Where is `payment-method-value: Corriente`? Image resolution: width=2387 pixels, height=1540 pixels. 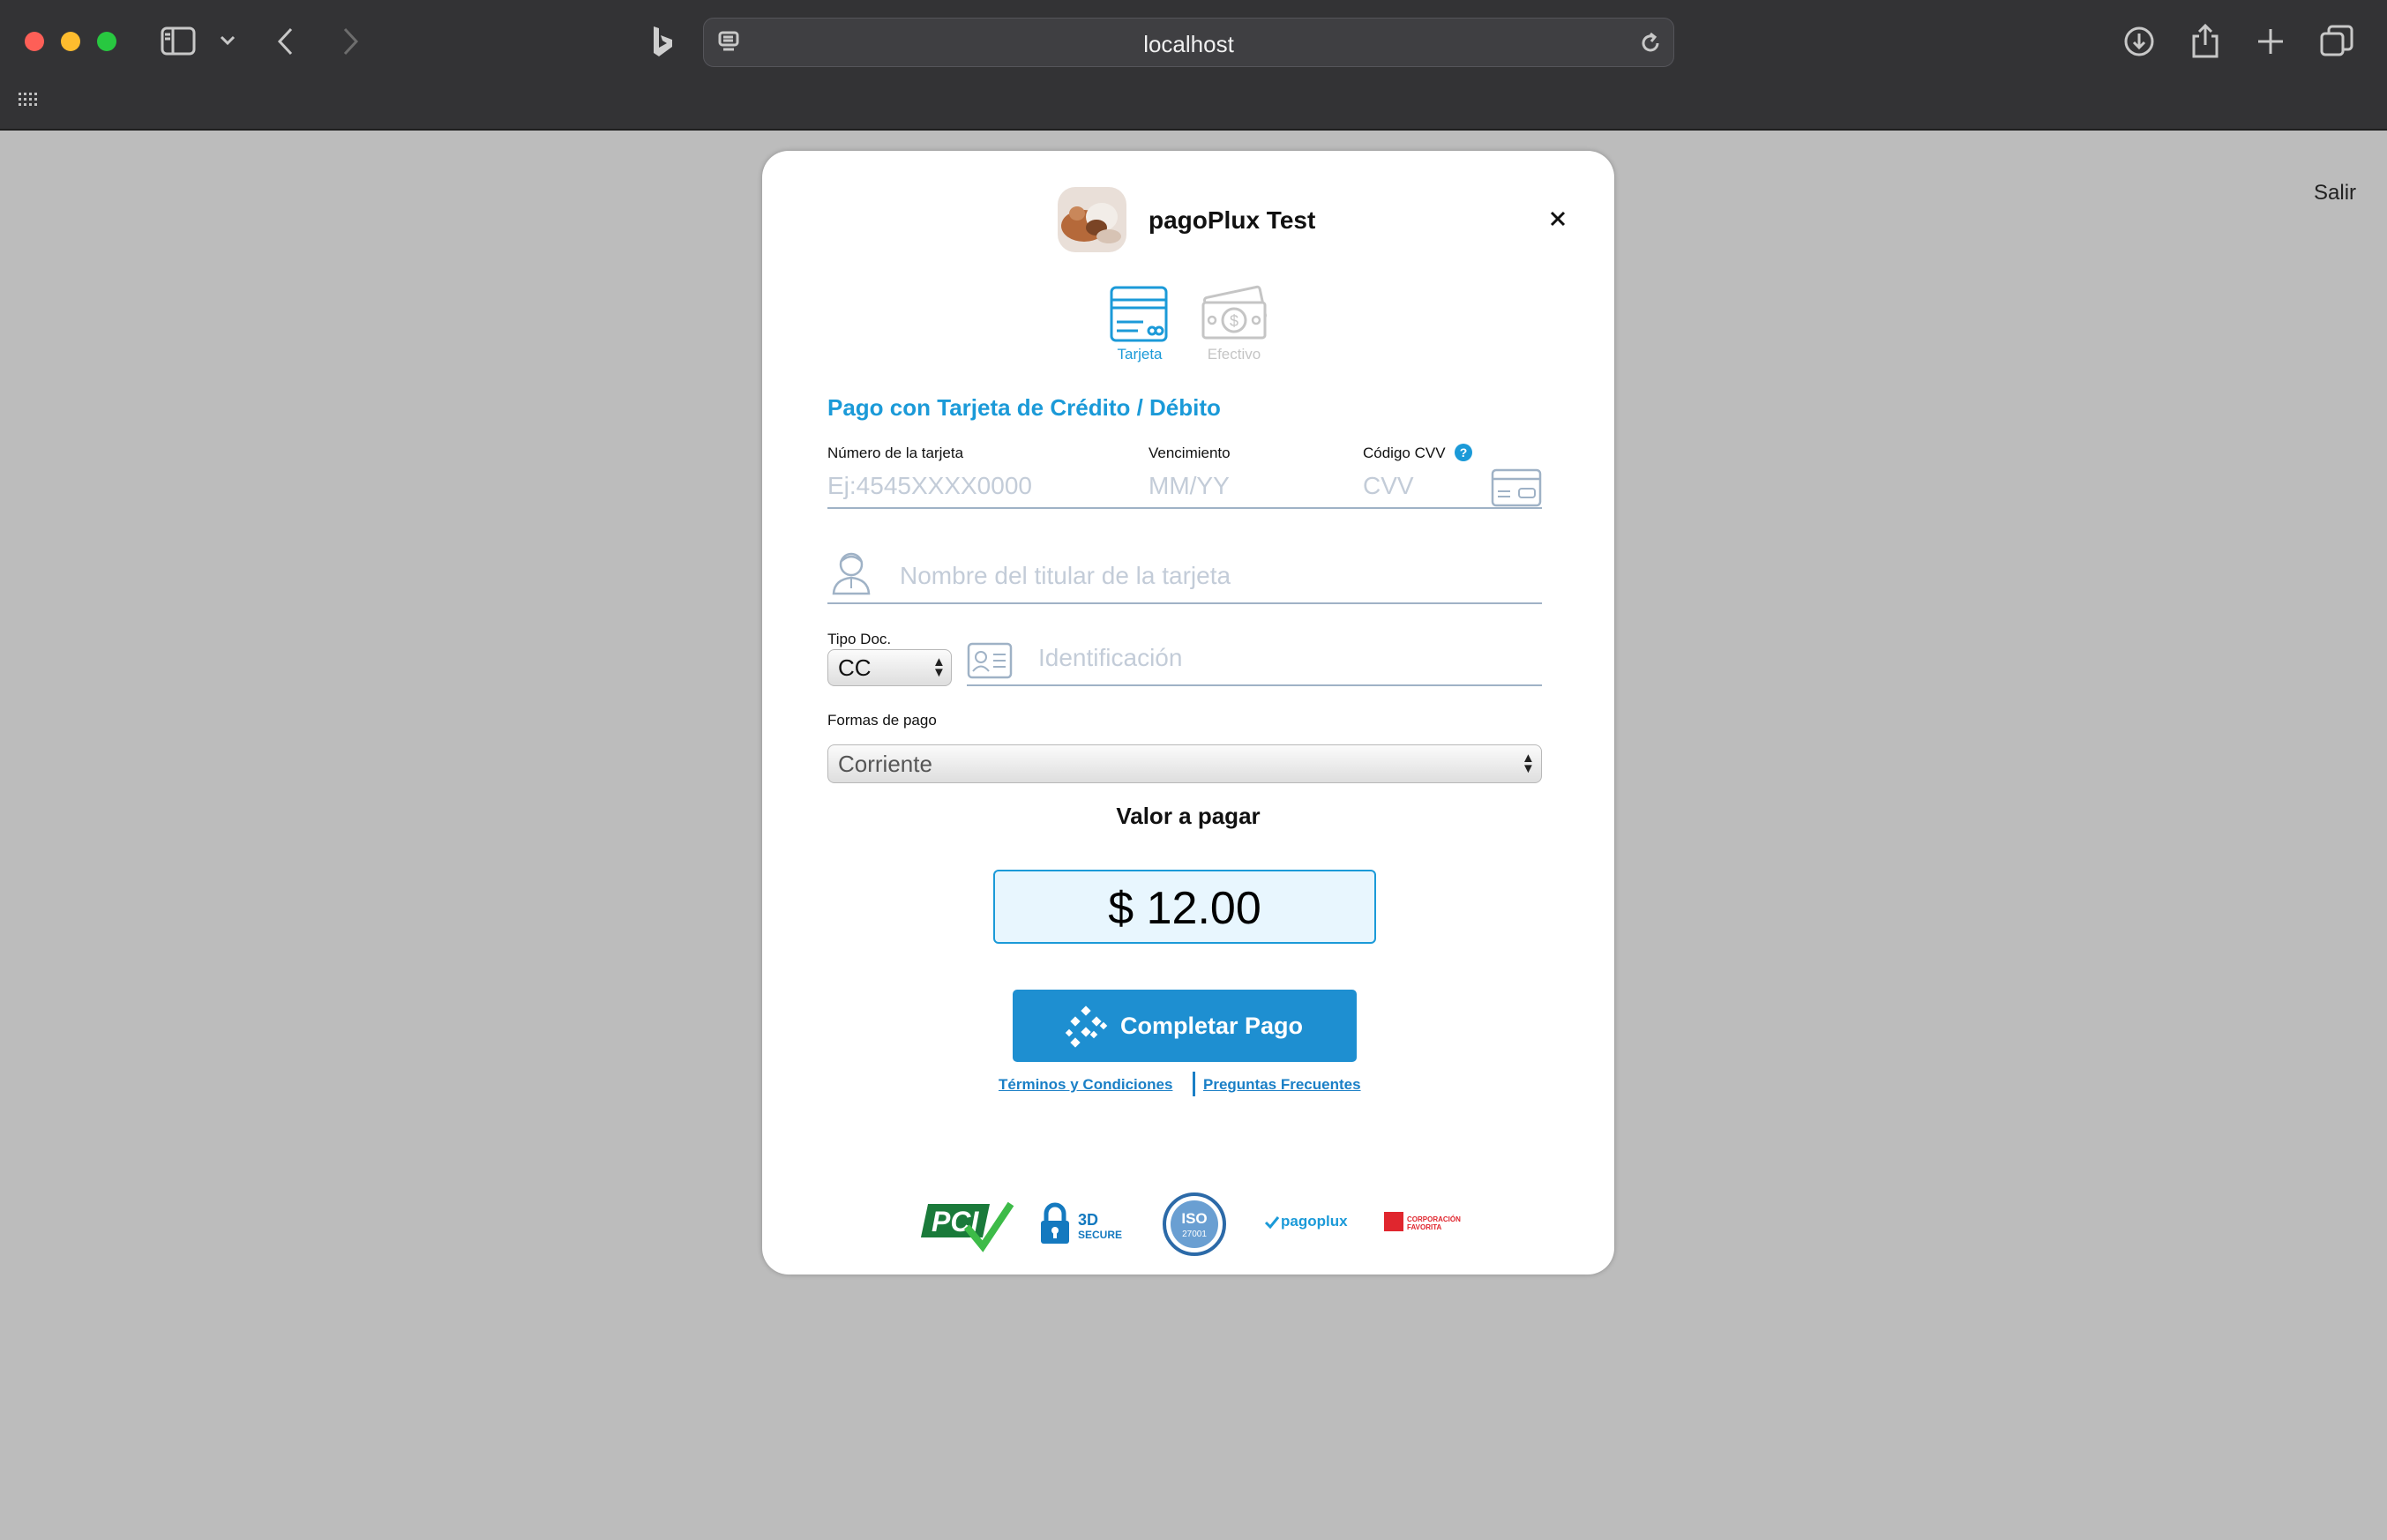 payment-method-value: Corriente is located at coordinates (885, 764).